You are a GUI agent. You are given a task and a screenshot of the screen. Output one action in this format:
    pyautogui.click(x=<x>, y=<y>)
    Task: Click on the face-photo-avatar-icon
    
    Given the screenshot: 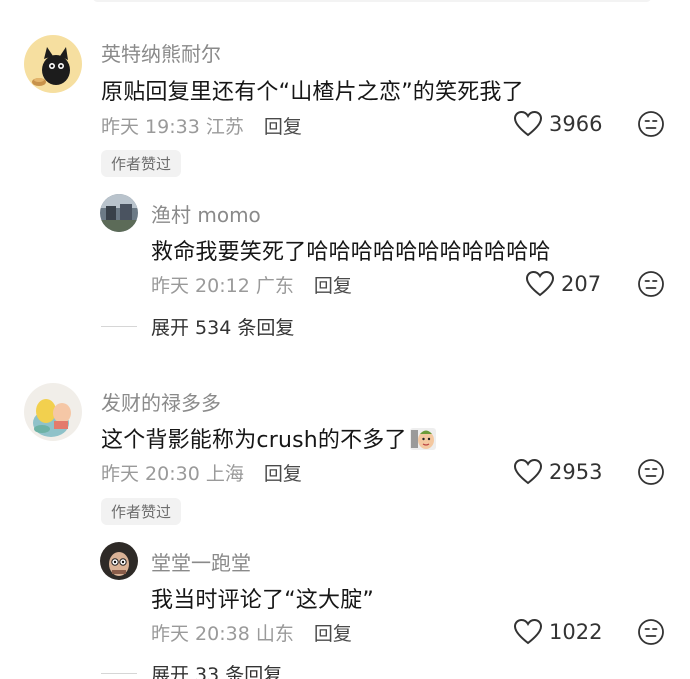 What is the action you would take?
    pyautogui.click(x=119, y=561)
    